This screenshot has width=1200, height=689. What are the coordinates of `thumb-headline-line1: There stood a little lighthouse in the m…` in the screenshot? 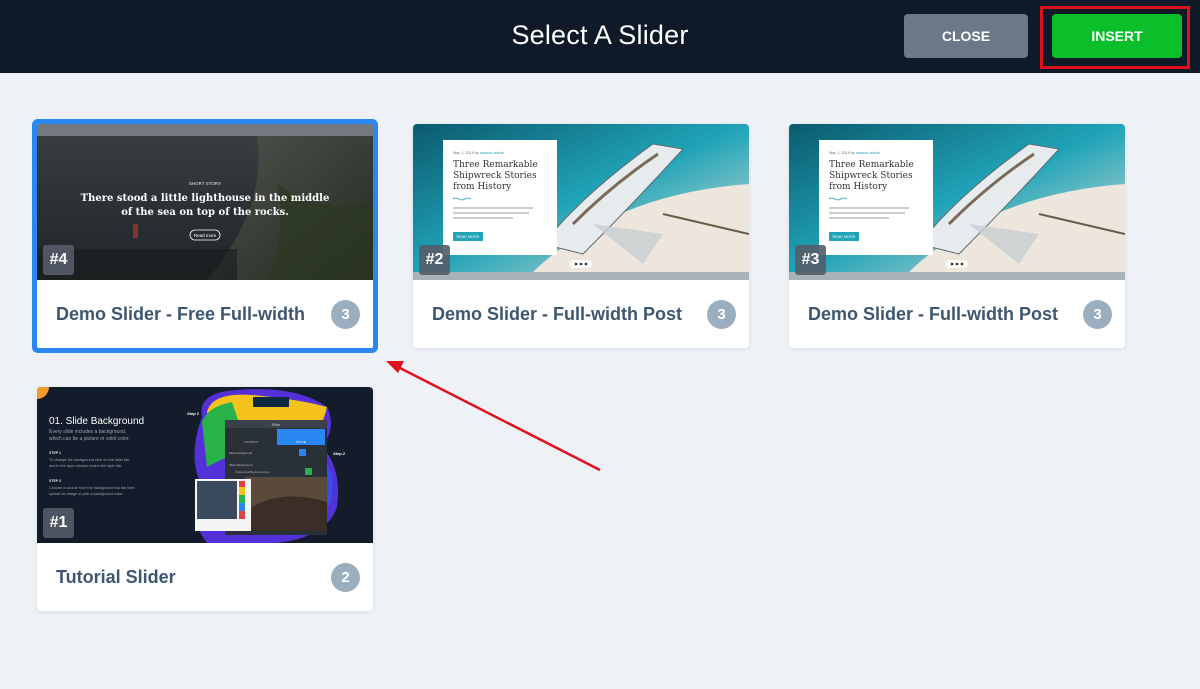 It's located at (205, 198).